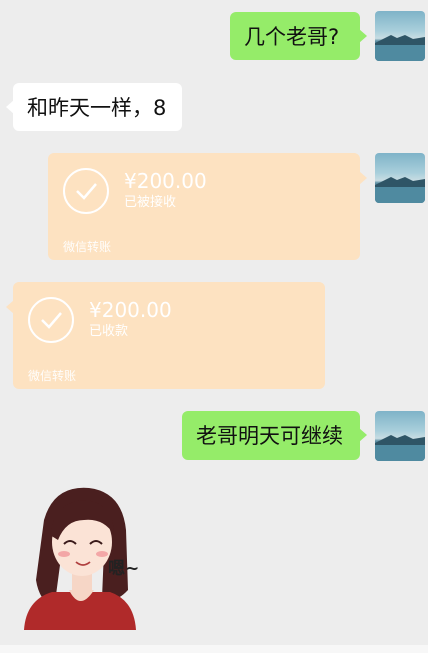  I want to click on sent-text-bubble: 几个老哥?, so click(298, 36).